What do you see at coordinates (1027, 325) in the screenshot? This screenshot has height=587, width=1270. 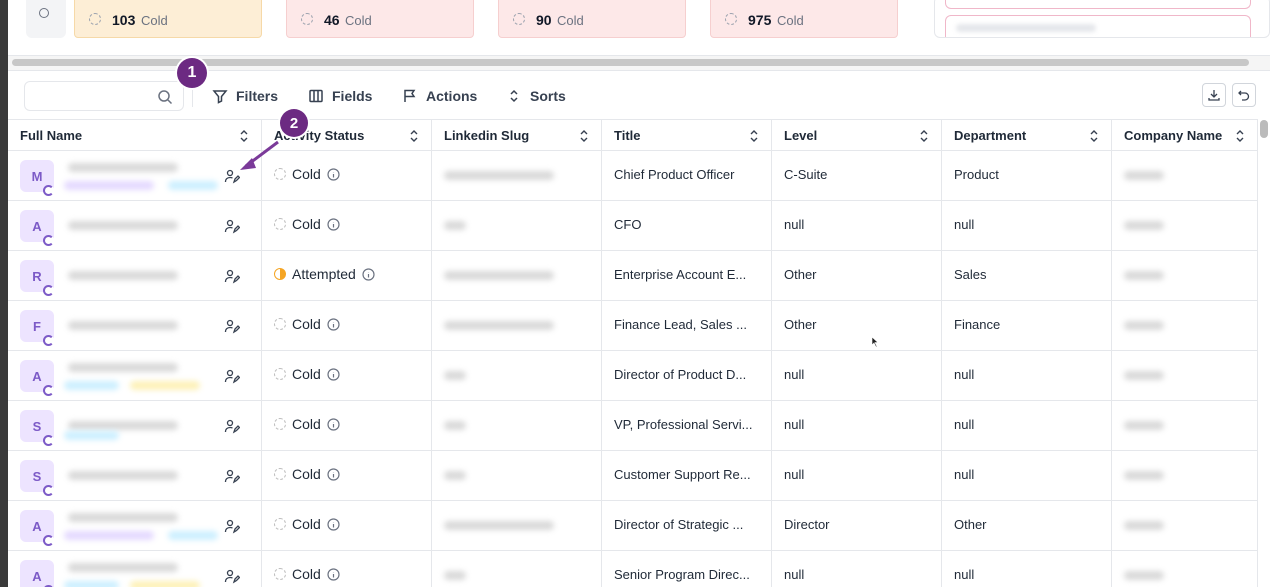 I see `department-cell: Finance` at bounding box center [1027, 325].